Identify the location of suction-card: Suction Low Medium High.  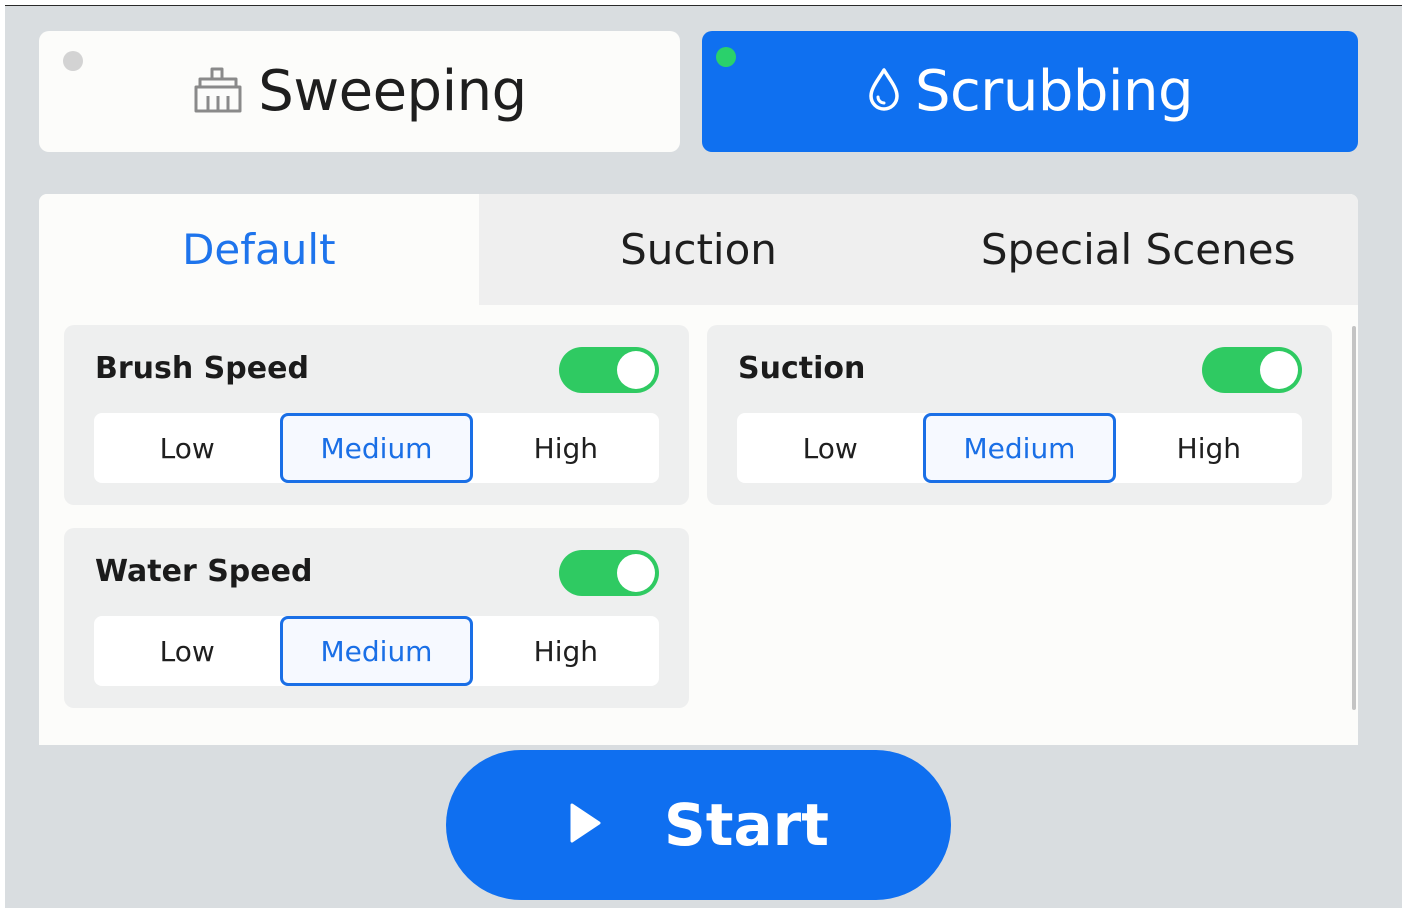
(1019, 415).